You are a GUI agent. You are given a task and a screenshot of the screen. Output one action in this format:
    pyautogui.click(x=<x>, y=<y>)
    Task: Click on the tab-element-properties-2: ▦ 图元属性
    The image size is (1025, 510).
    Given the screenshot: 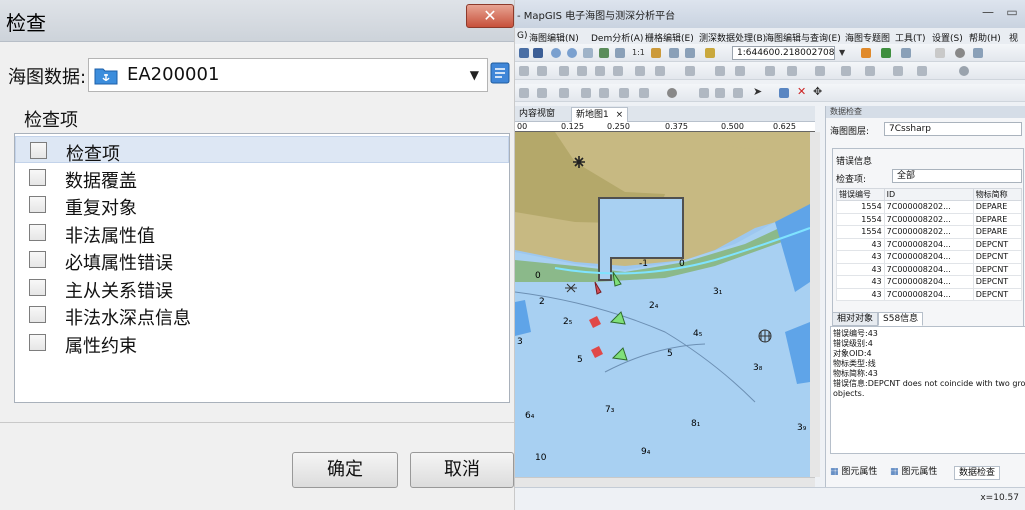 What is the action you would take?
    pyautogui.click(x=913, y=473)
    